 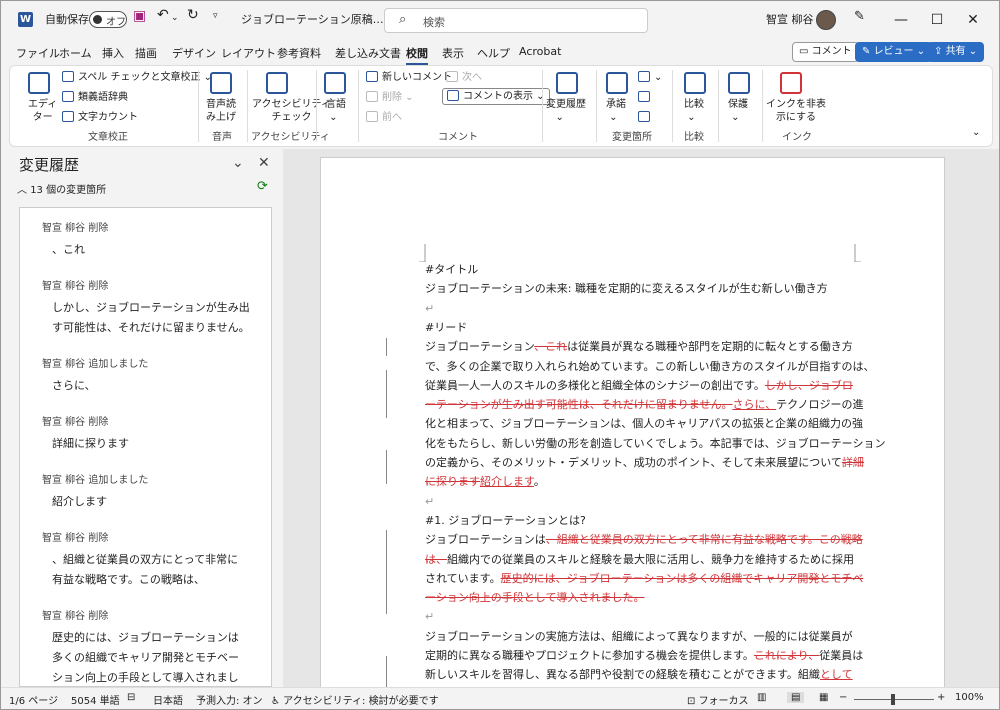 I want to click on refresh-icon: ⟳, so click(x=262, y=186).